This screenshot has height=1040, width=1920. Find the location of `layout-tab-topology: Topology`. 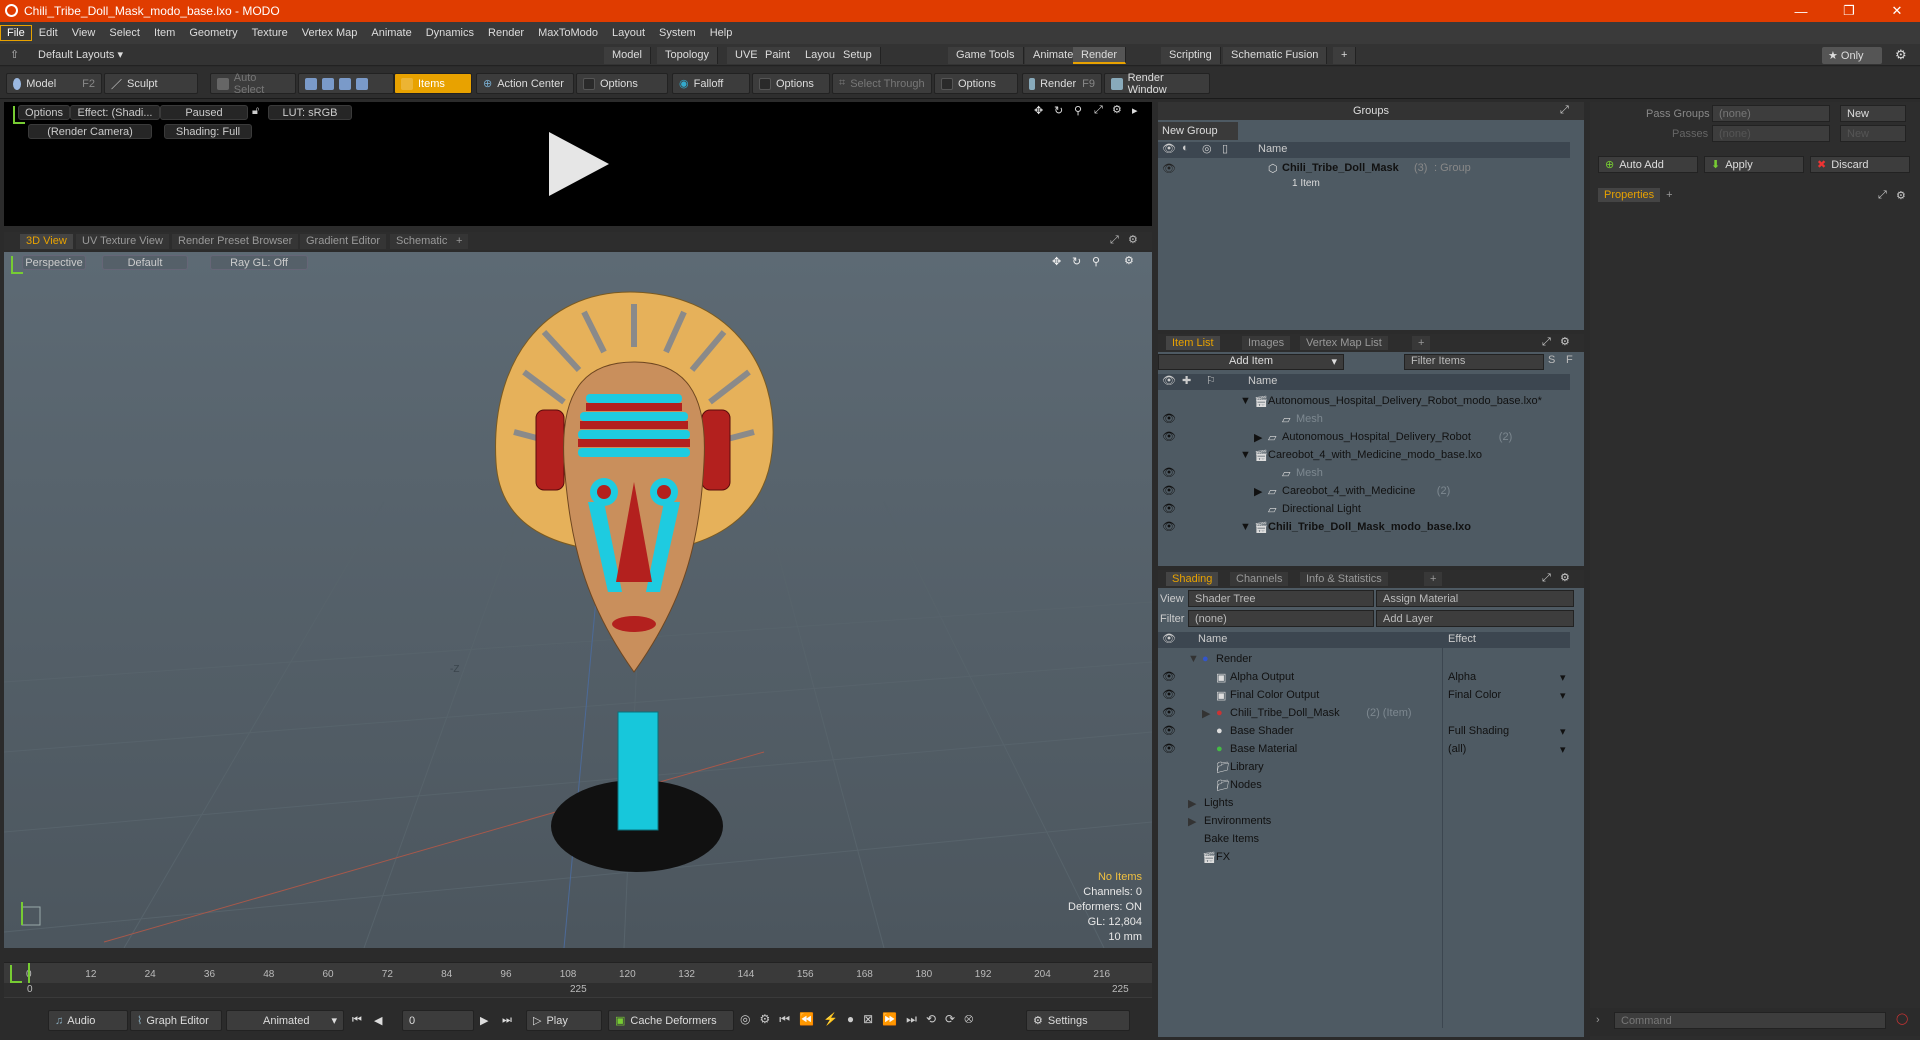

layout-tab-topology: Topology is located at coordinates (688, 55).